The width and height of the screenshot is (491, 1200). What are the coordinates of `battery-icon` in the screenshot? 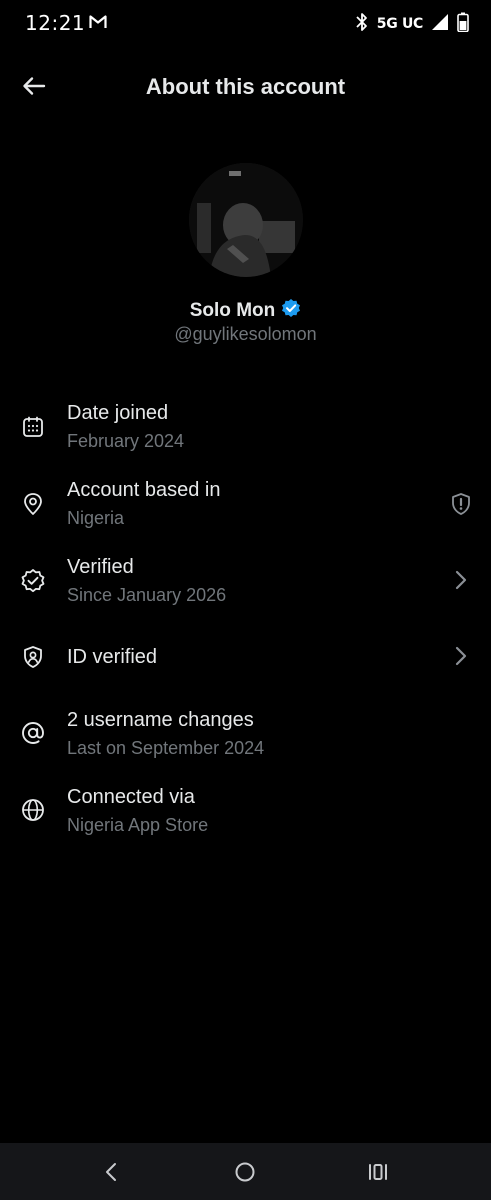 It's located at (463, 24).